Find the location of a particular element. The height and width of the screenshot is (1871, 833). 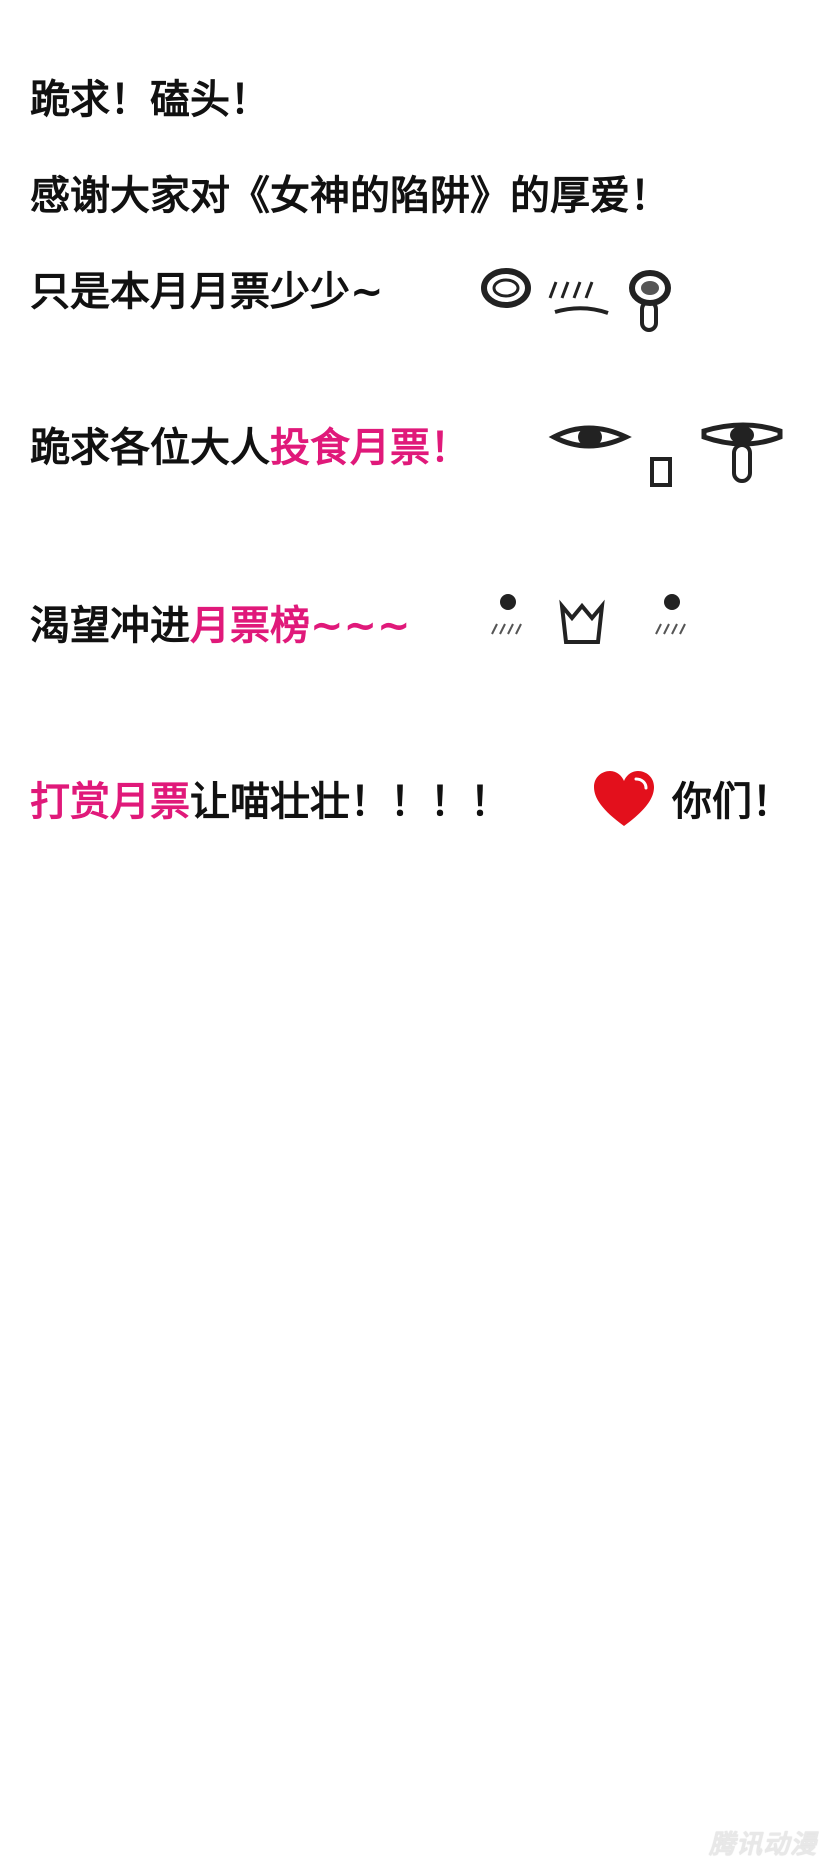

heart-icon is located at coordinates (624, 801).